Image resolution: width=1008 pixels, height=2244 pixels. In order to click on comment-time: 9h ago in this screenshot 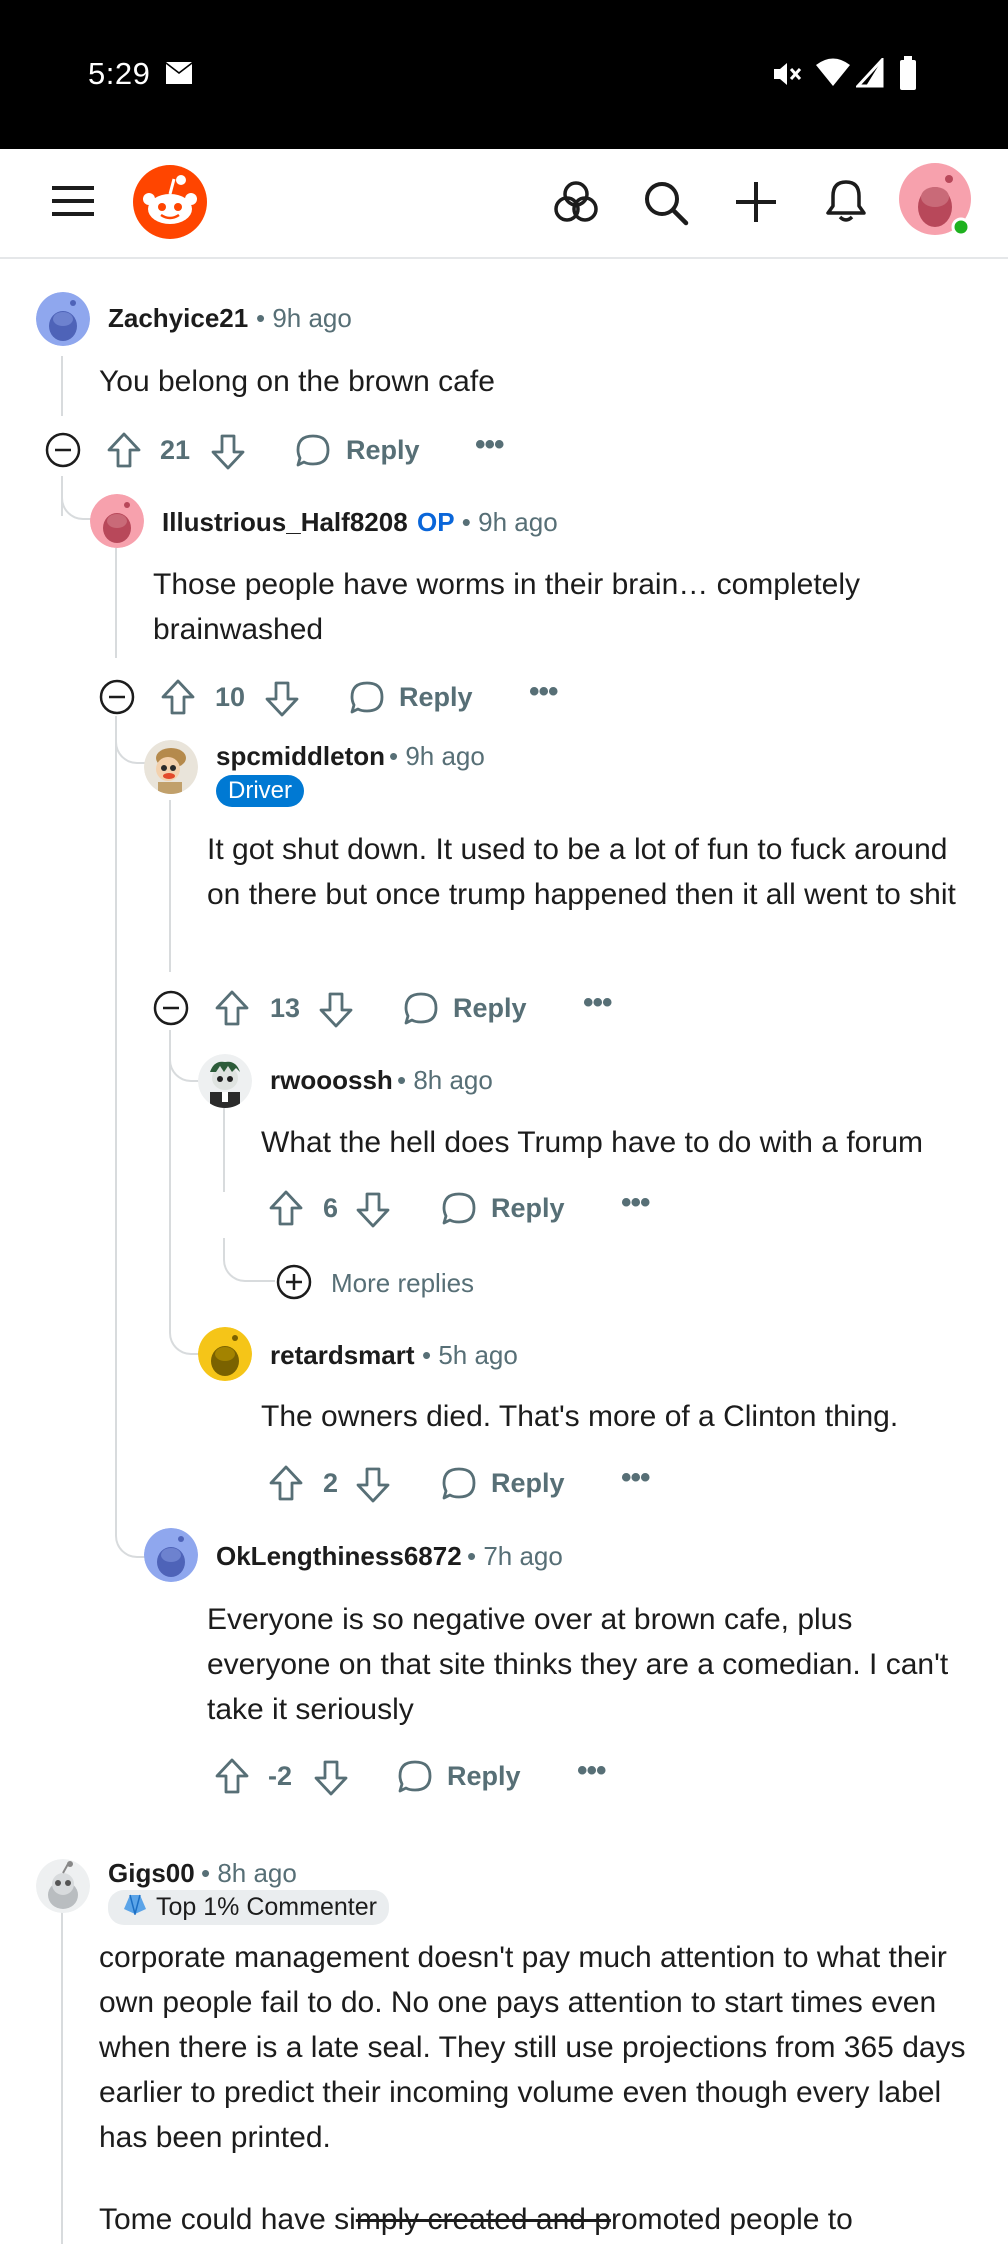, I will do `click(312, 318)`.